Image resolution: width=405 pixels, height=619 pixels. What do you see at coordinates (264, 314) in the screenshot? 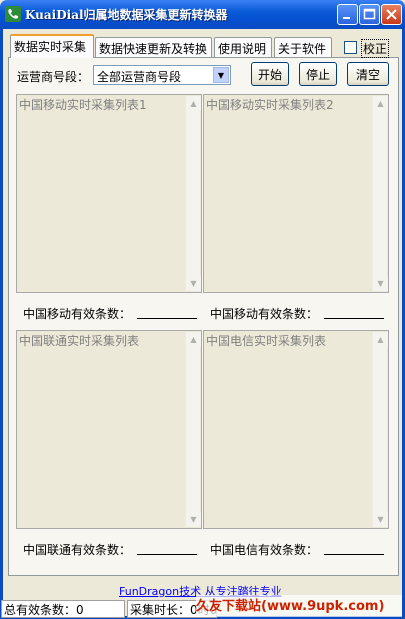
I see `mobile2-count-label: 中国移动有效条数：` at bounding box center [264, 314].